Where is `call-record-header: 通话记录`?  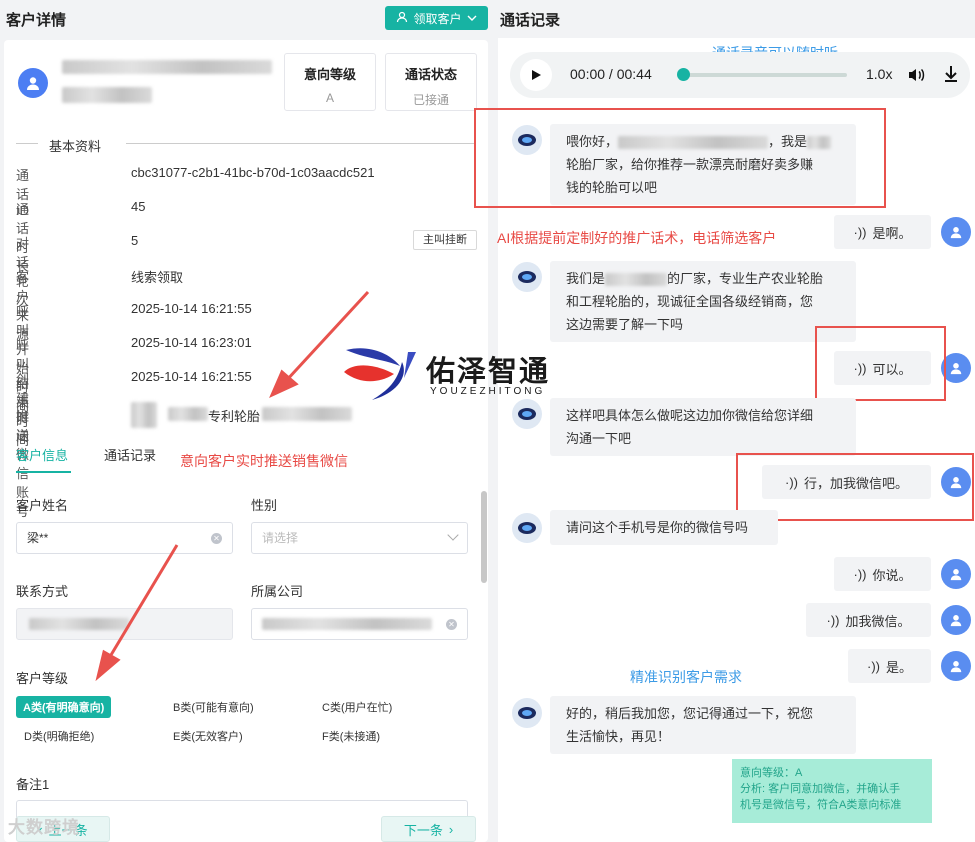
call-record-header: 通话记录 is located at coordinates (735, 18).